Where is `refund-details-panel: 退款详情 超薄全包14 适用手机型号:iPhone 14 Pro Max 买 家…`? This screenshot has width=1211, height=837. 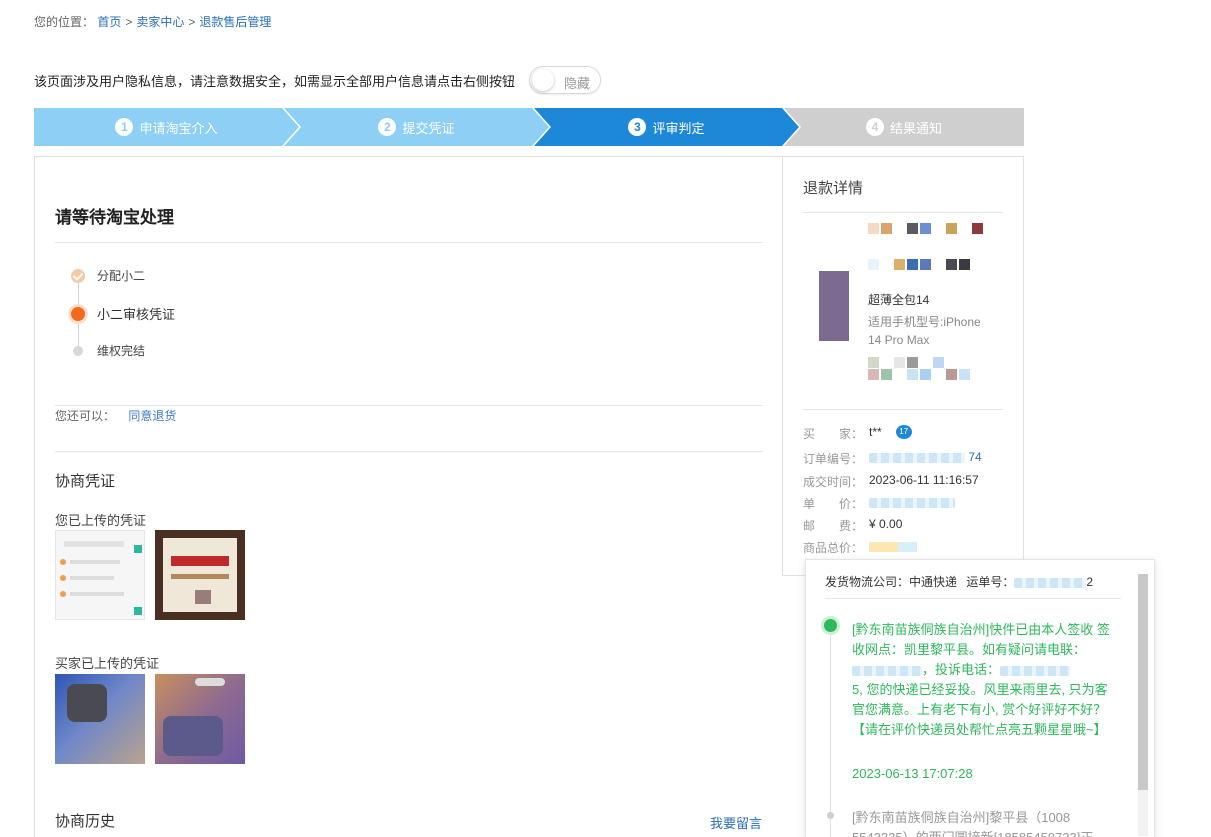 refund-details-panel: 退款详情 超薄全包14 适用手机型号:iPhone 14 Pro Max 买 家… is located at coordinates (903, 366).